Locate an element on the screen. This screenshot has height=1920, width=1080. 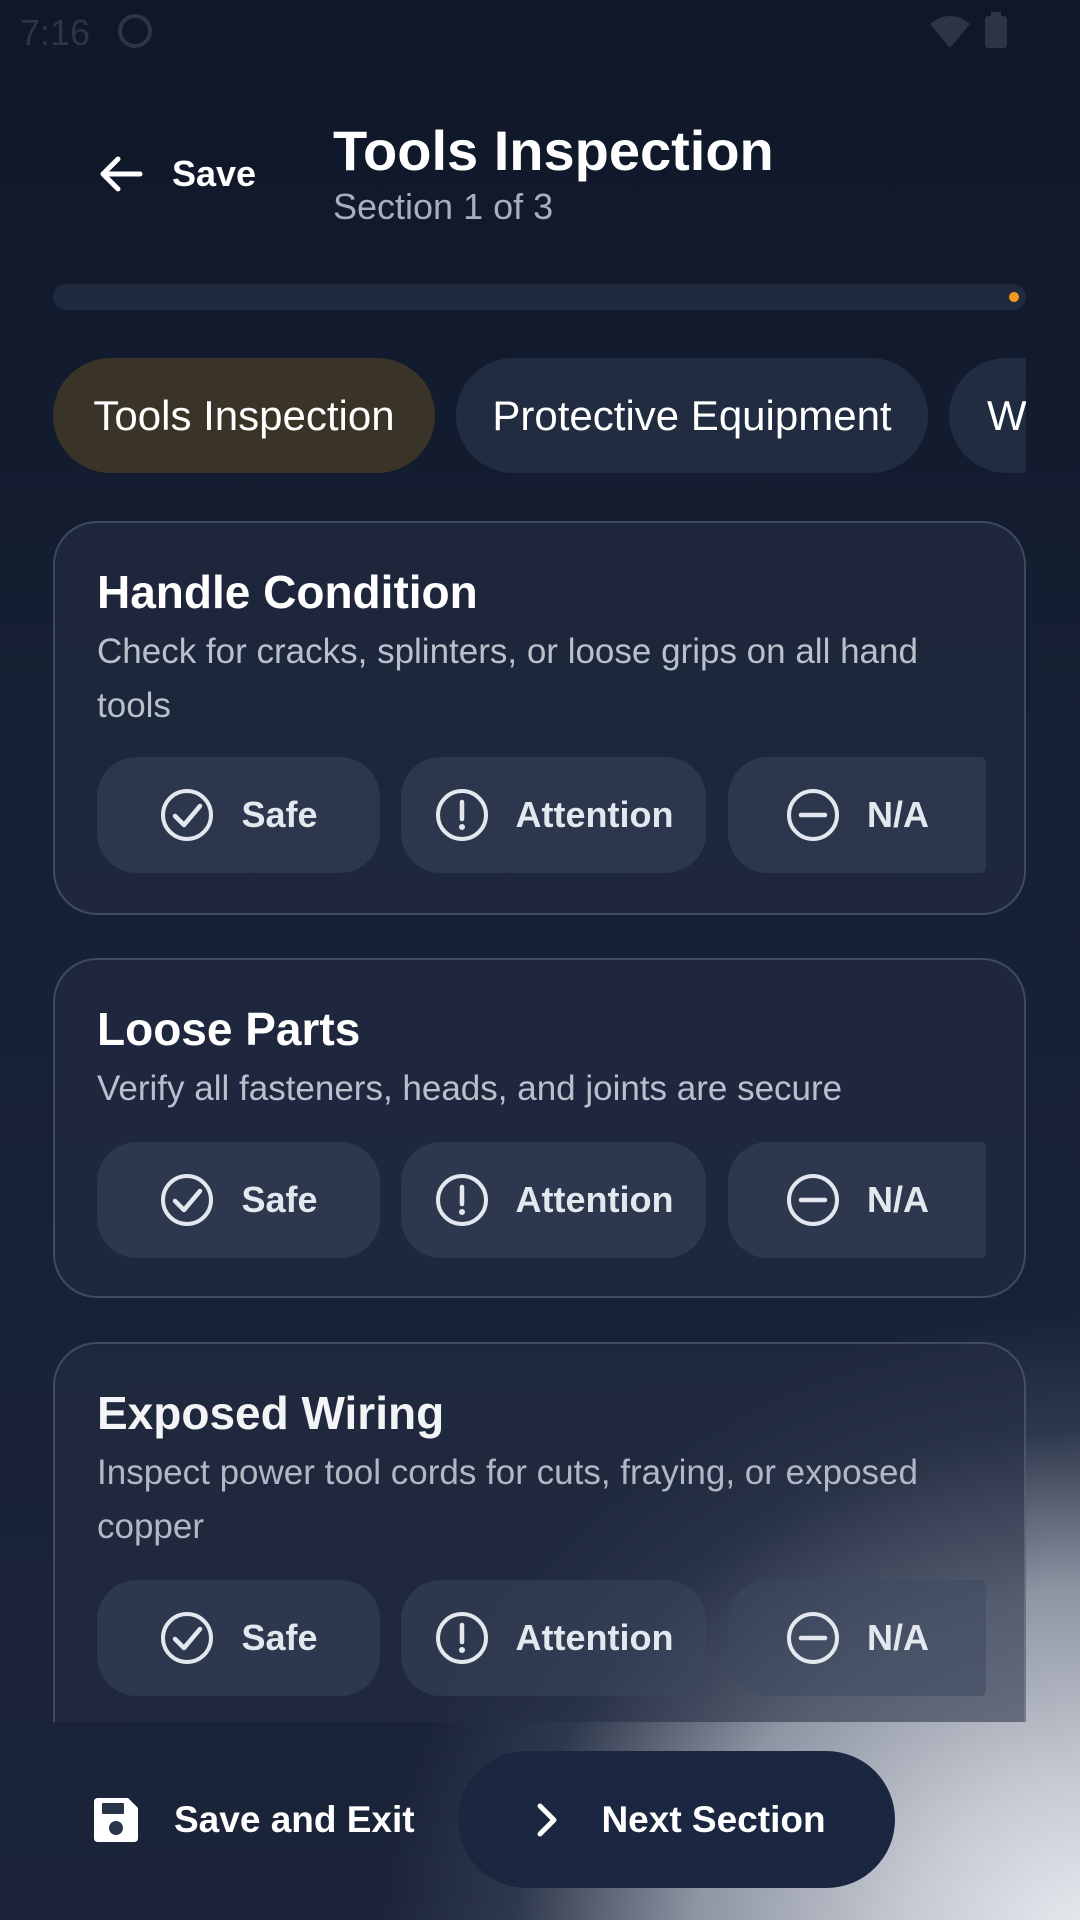
next-section-label: Next Section is located at coordinates (713, 1819).